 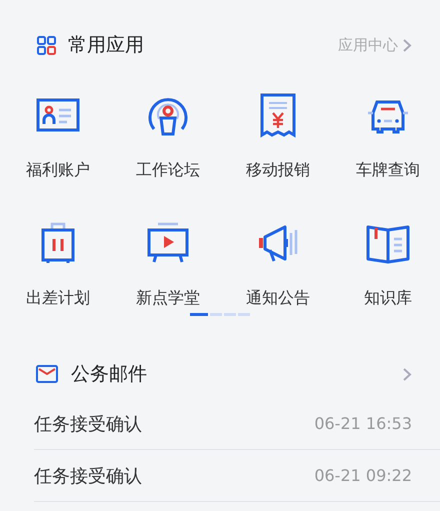 I want to click on mail-time: 06-21 16:53, so click(x=363, y=423).